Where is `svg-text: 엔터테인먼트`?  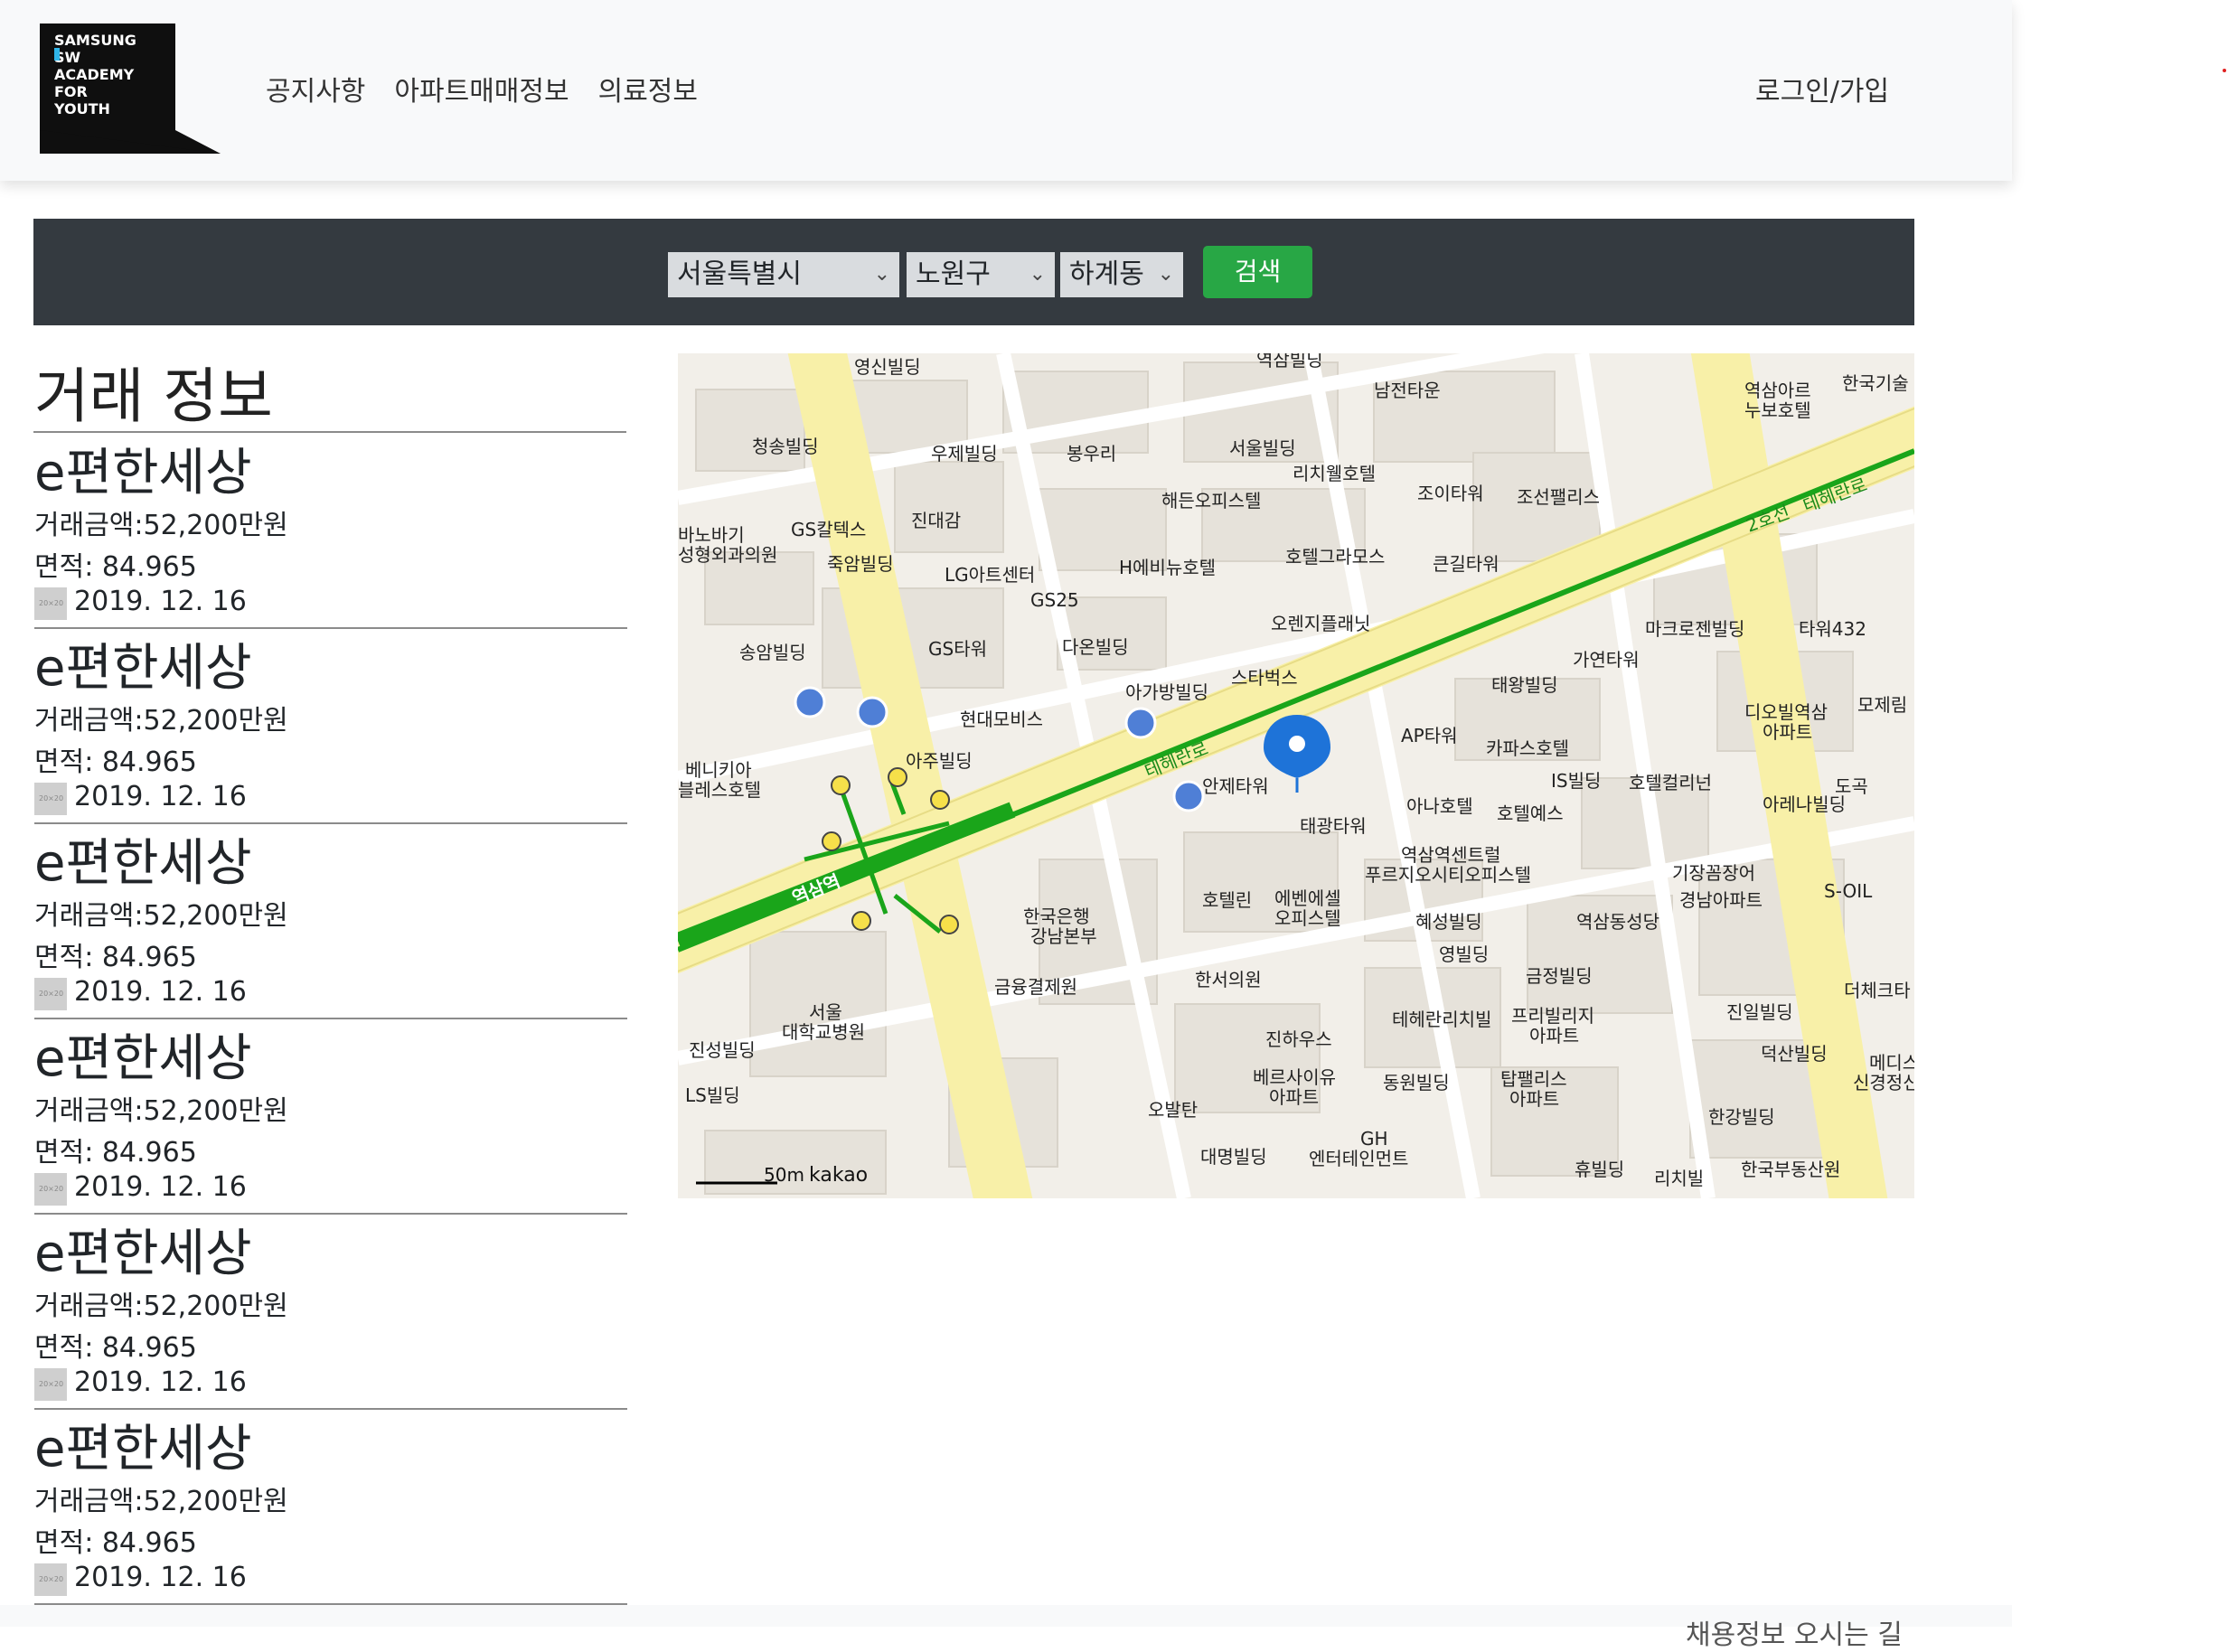 svg-text: 엔터테인먼트 is located at coordinates (1358, 1158).